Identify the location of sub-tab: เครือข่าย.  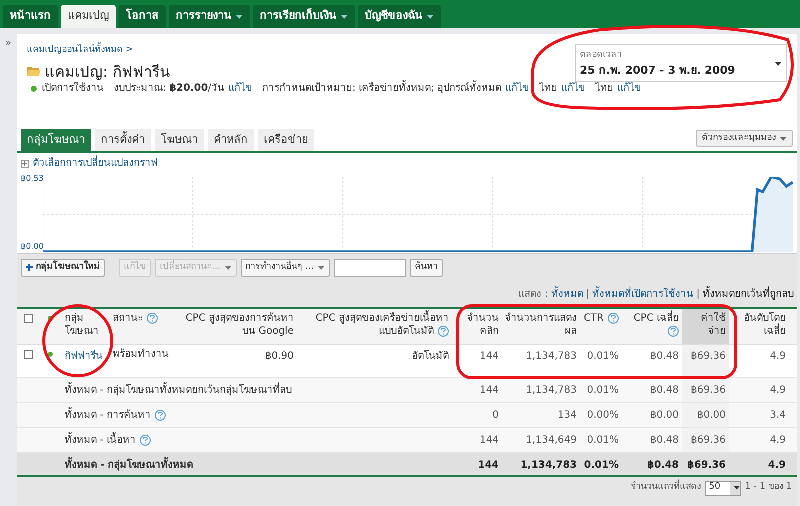
(286, 140).